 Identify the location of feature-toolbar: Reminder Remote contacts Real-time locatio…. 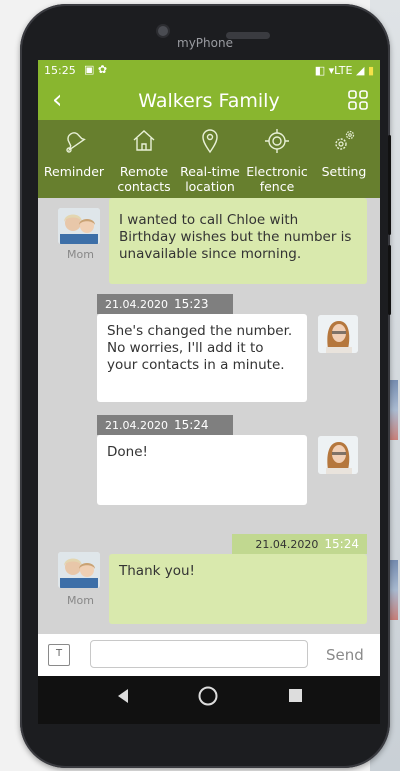
(209, 159).